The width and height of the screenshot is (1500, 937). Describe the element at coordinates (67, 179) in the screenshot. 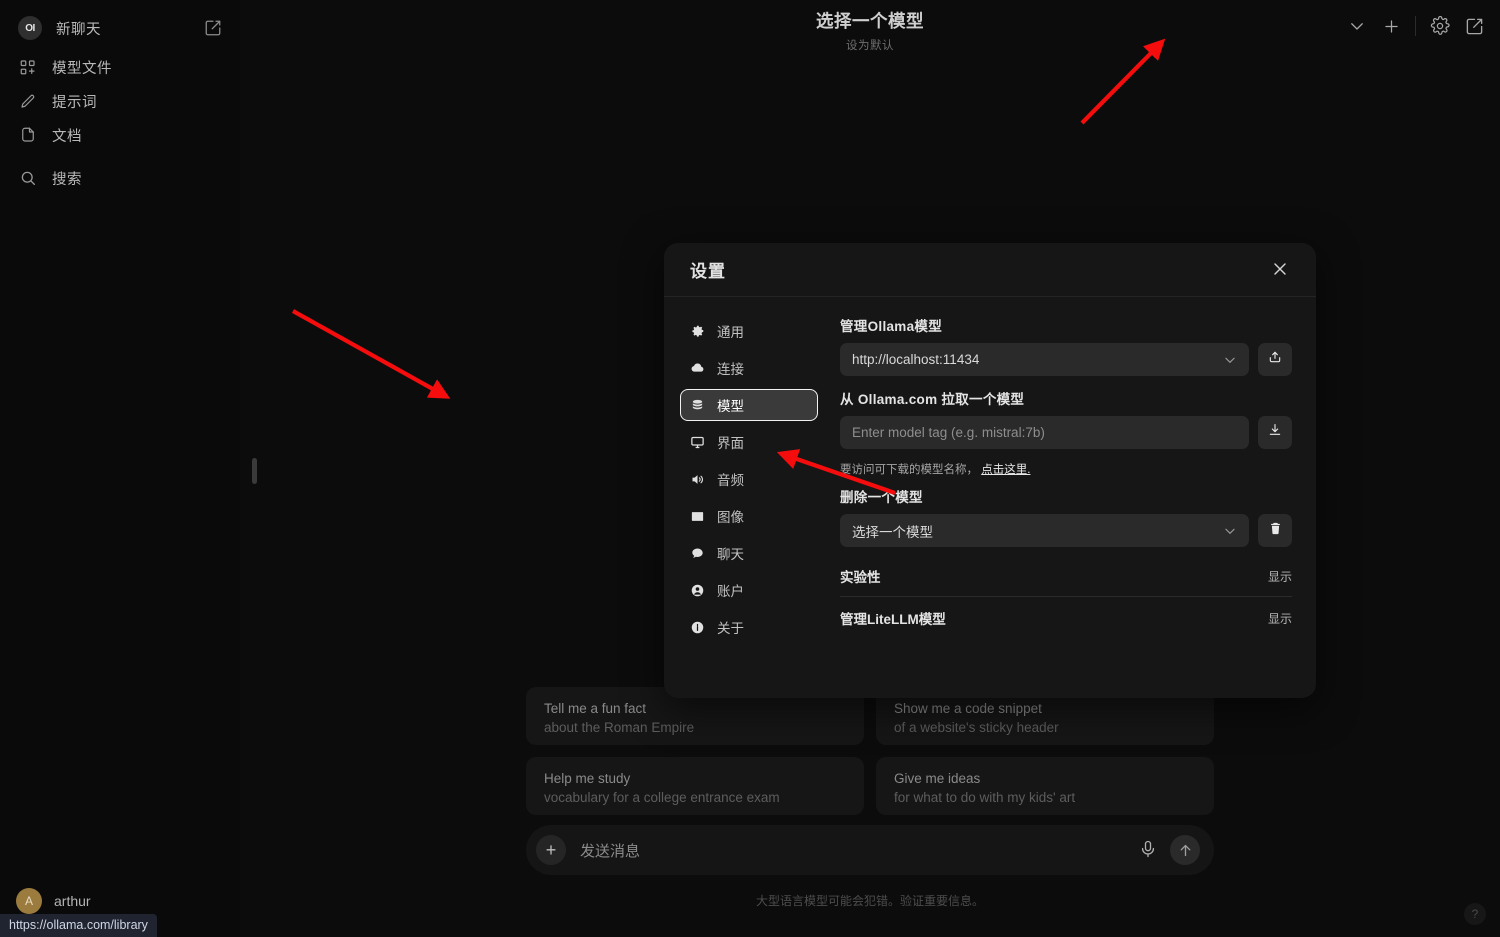

I see `sidebar-item-label: 搜索` at that location.